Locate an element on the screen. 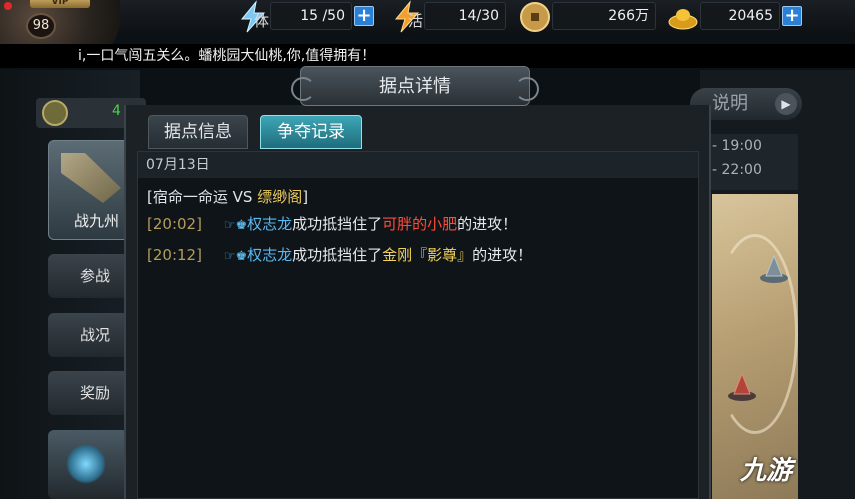 This screenshot has height=499, width=855. log-entry: [20:12] ☞♚权志龙成功抵挡住了金刚『影尊』的进攻！ is located at coordinates (339, 254).